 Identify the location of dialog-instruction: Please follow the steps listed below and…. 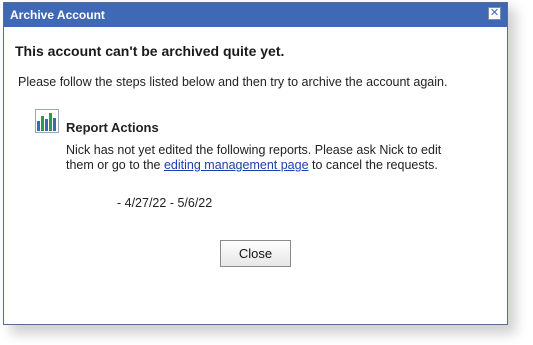
(233, 82).